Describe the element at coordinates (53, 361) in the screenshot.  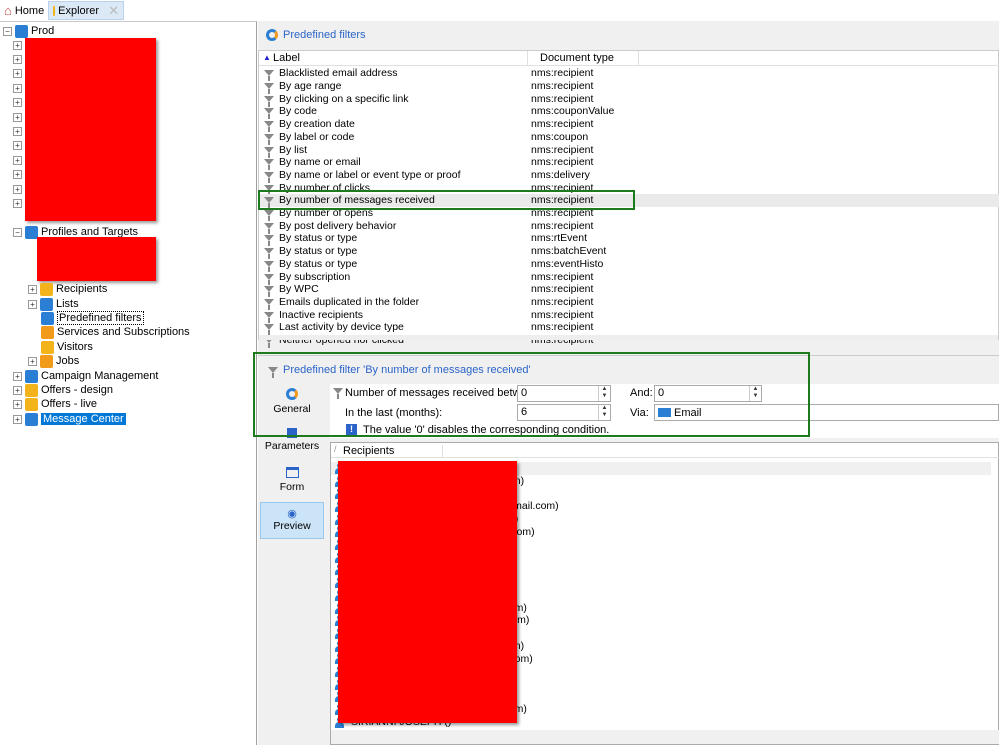
I see `tree-item-jobs: + Jobs` at that location.